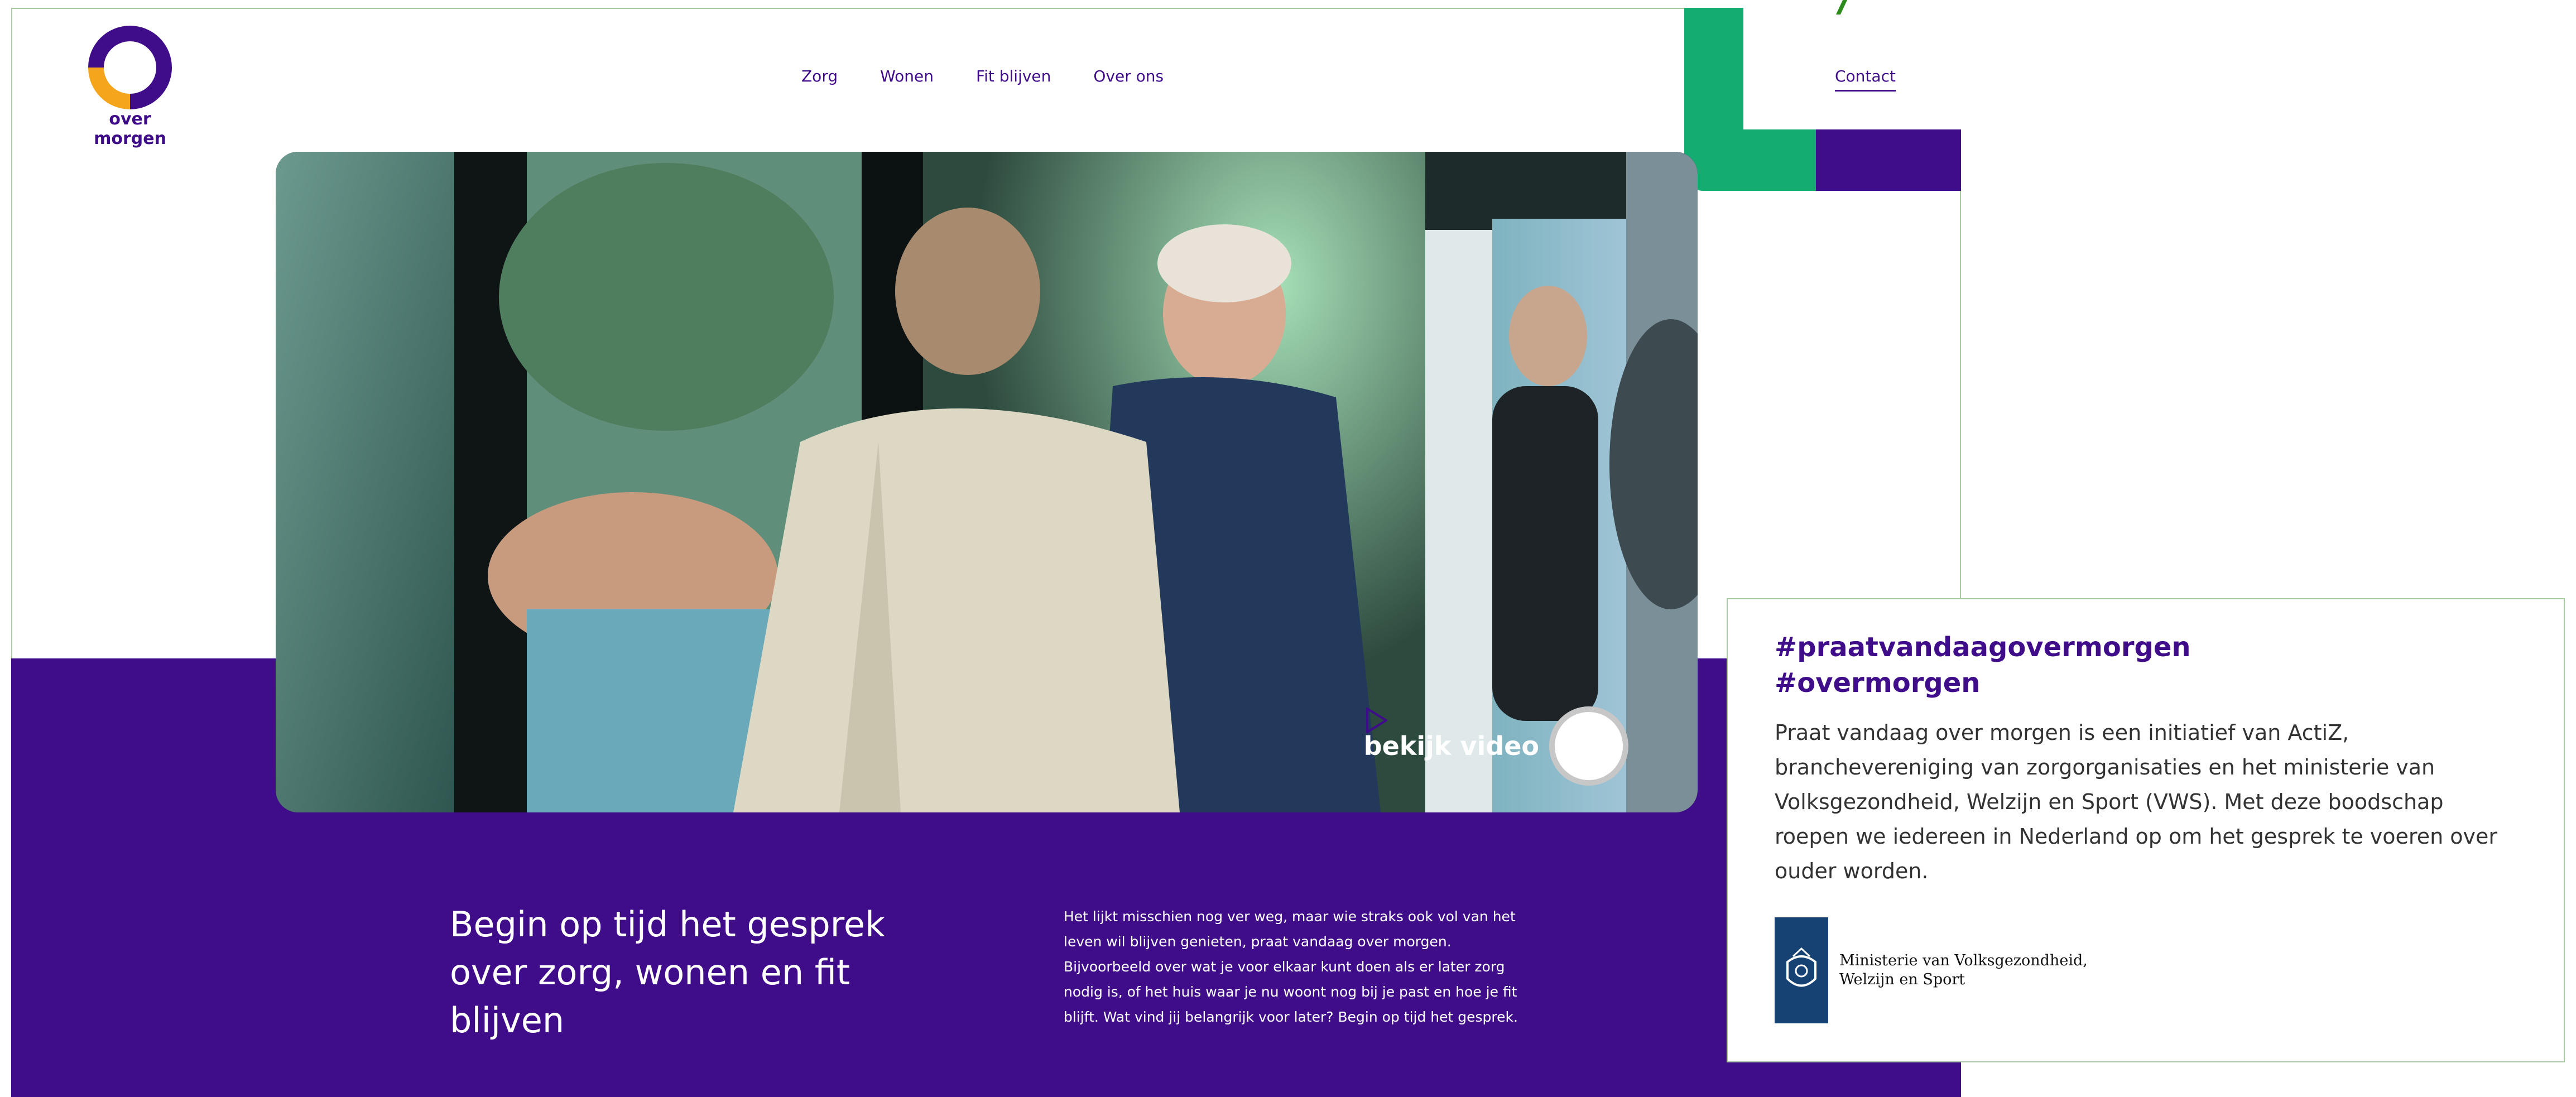  What do you see at coordinates (1451, 746) in the screenshot?
I see `video-cta-label: bekijk video` at bounding box center [1451, 746].